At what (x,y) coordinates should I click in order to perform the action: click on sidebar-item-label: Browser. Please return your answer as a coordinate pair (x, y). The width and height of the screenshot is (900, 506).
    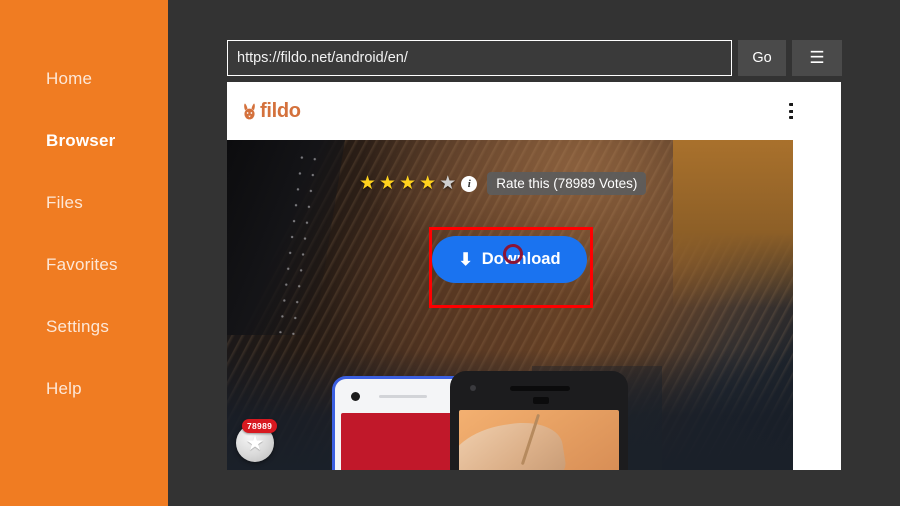
    Looking at the image, I should click on (81, 140).